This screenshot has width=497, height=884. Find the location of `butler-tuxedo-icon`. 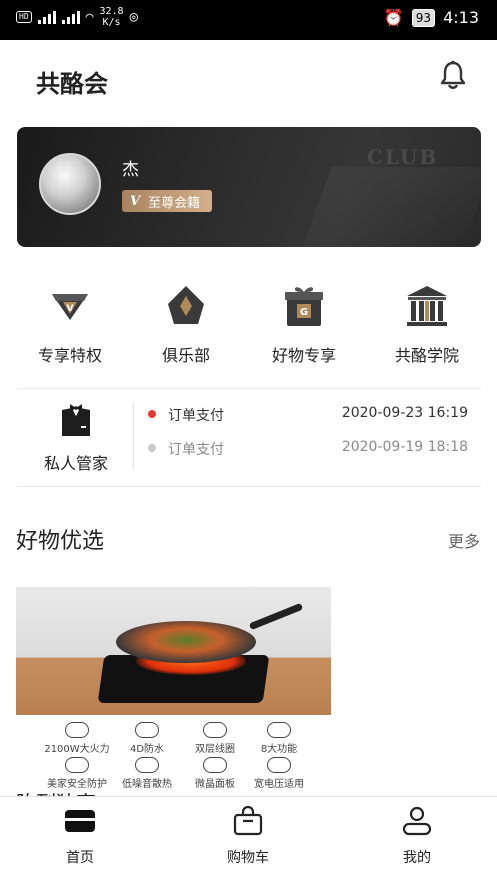

butler-tuxedo-icon is located at coordinates (76, 420).